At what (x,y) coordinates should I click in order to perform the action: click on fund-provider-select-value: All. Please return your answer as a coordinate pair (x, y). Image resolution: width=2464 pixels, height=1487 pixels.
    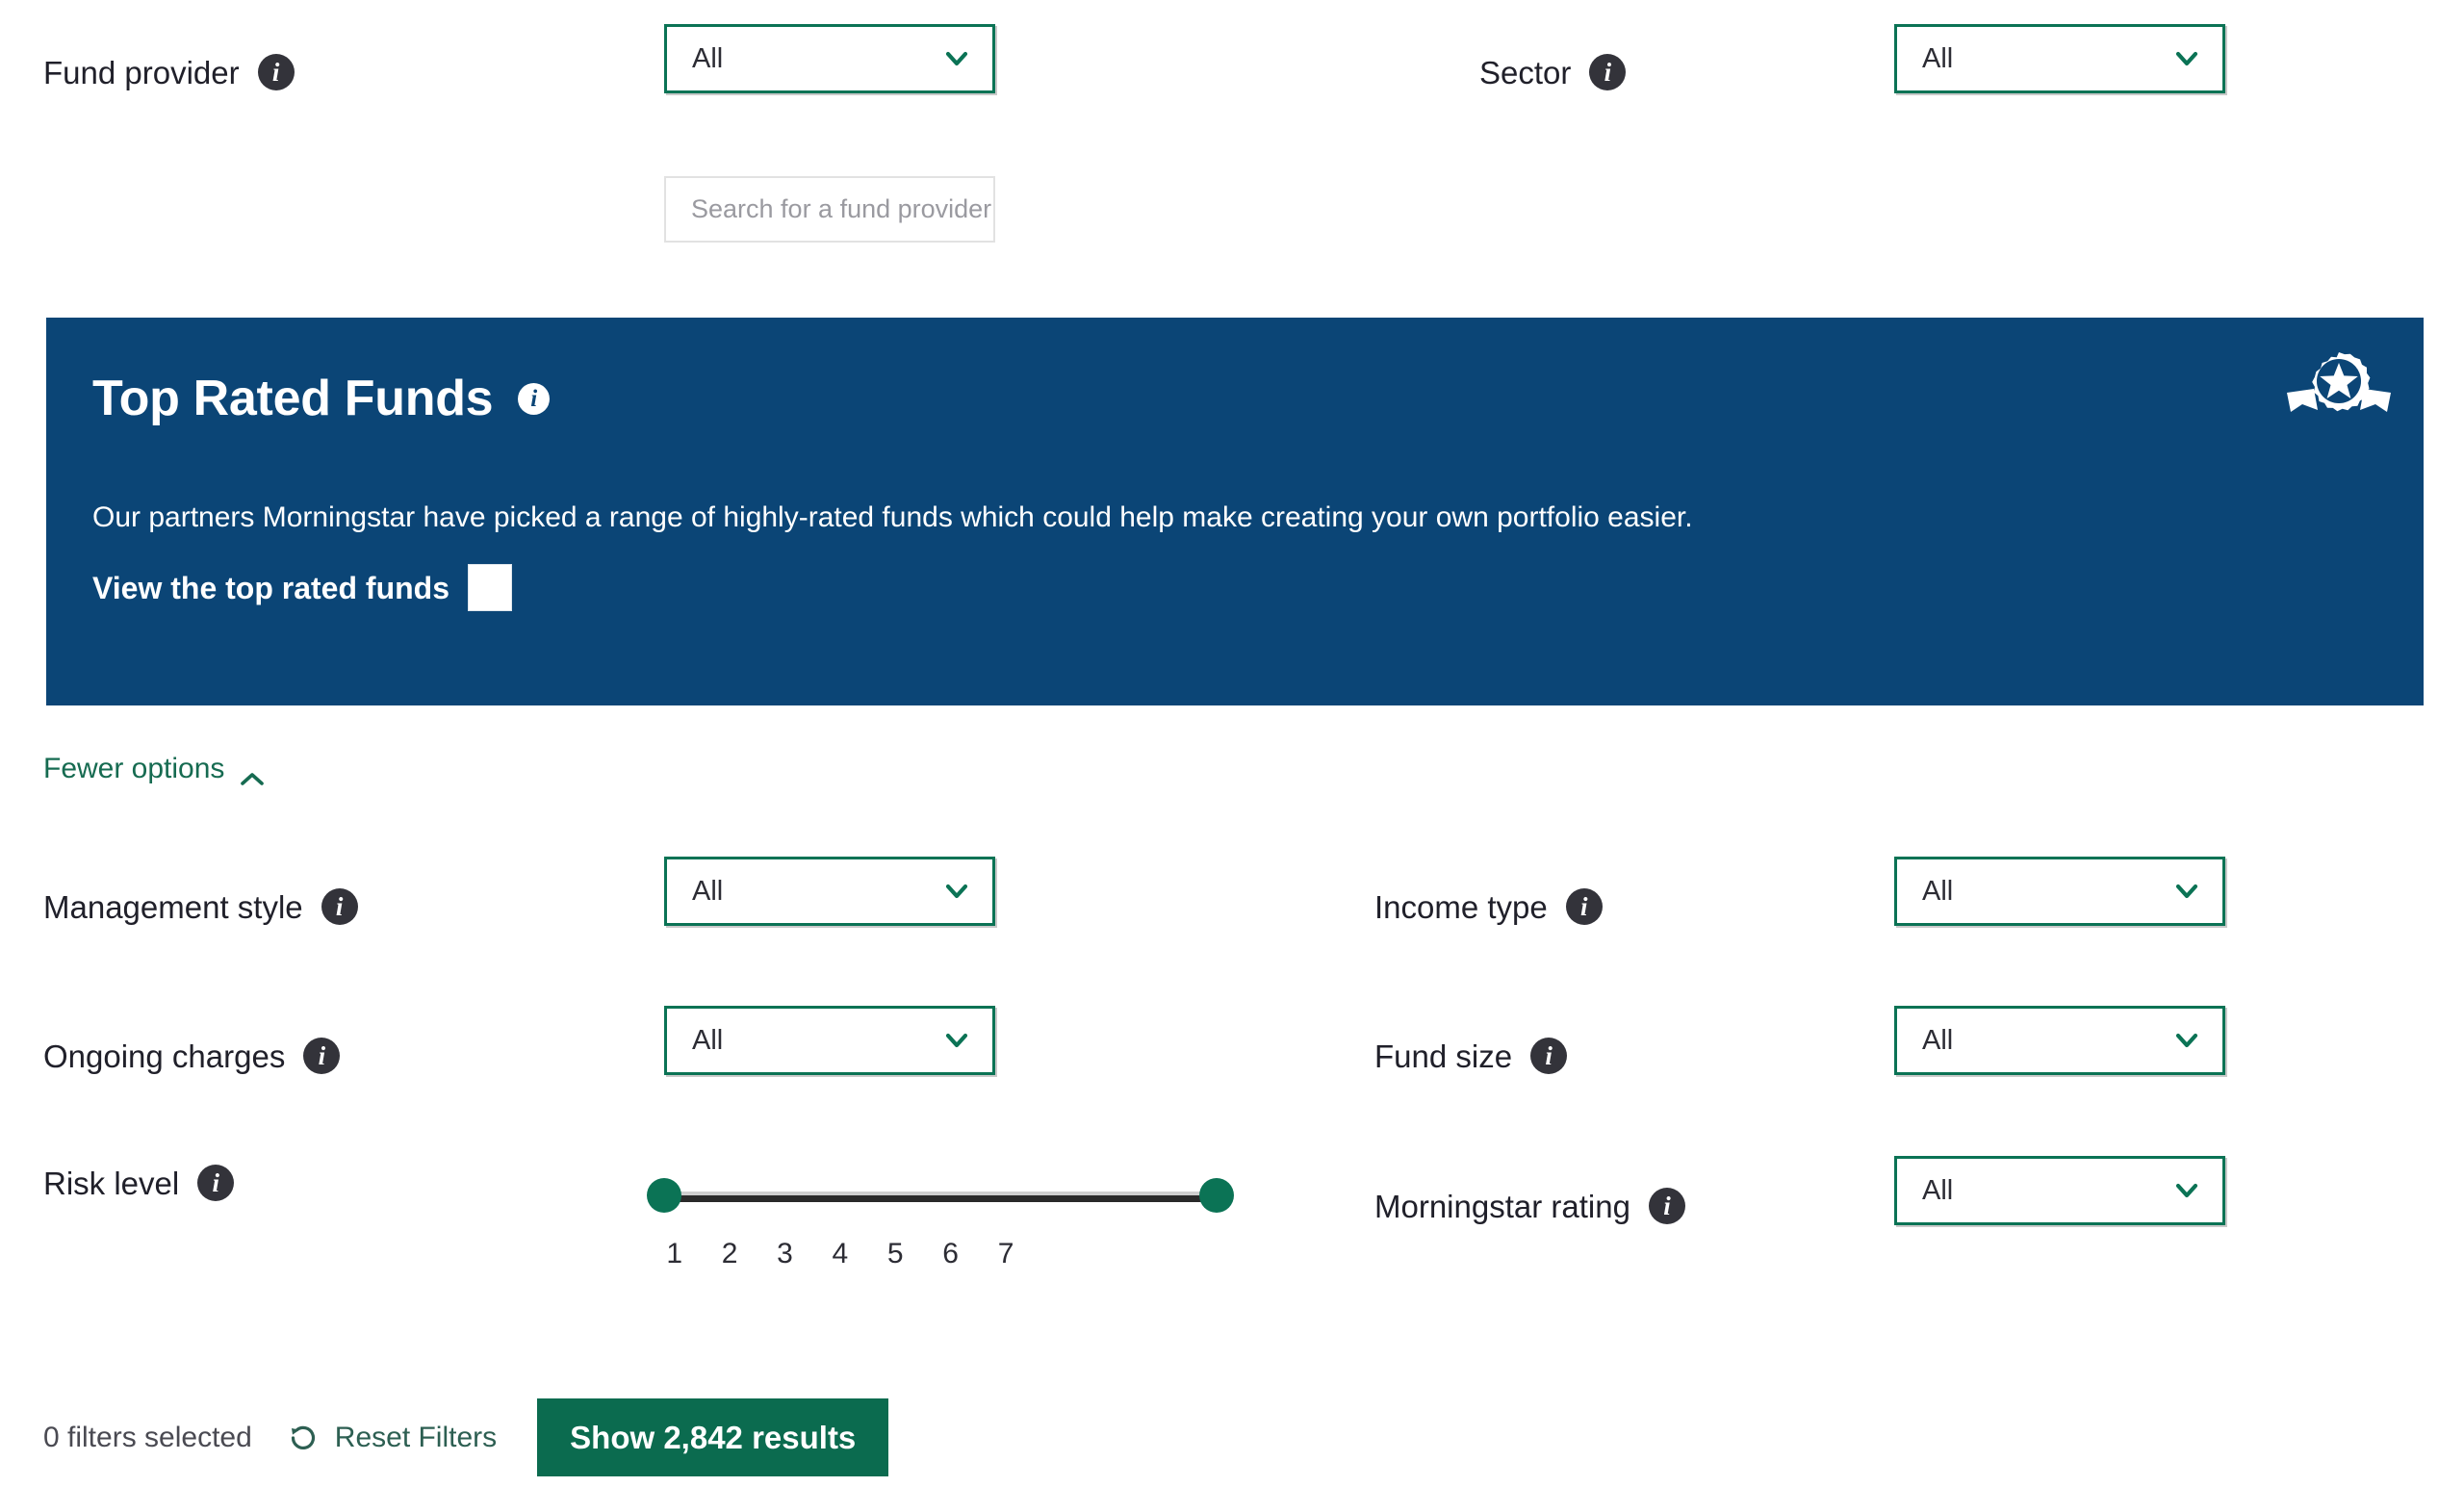
    Looking at the image, I should click on (708, 58).